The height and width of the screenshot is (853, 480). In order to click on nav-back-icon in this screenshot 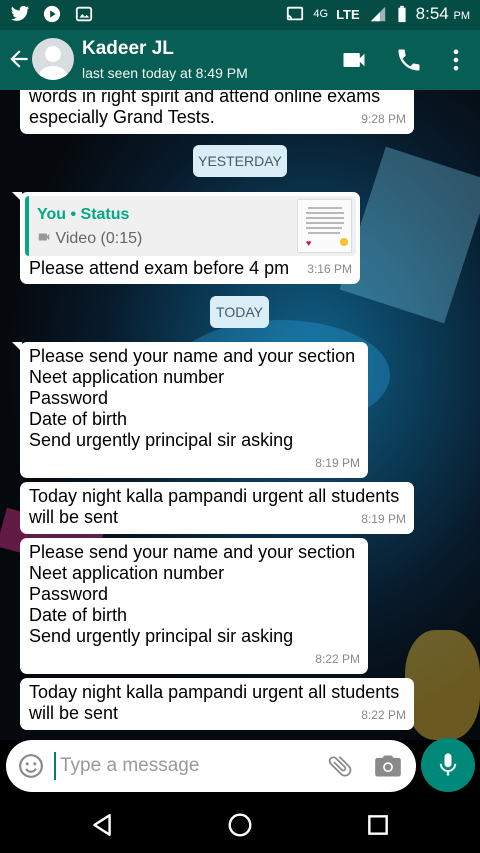, I will do `click(102, 825)`.